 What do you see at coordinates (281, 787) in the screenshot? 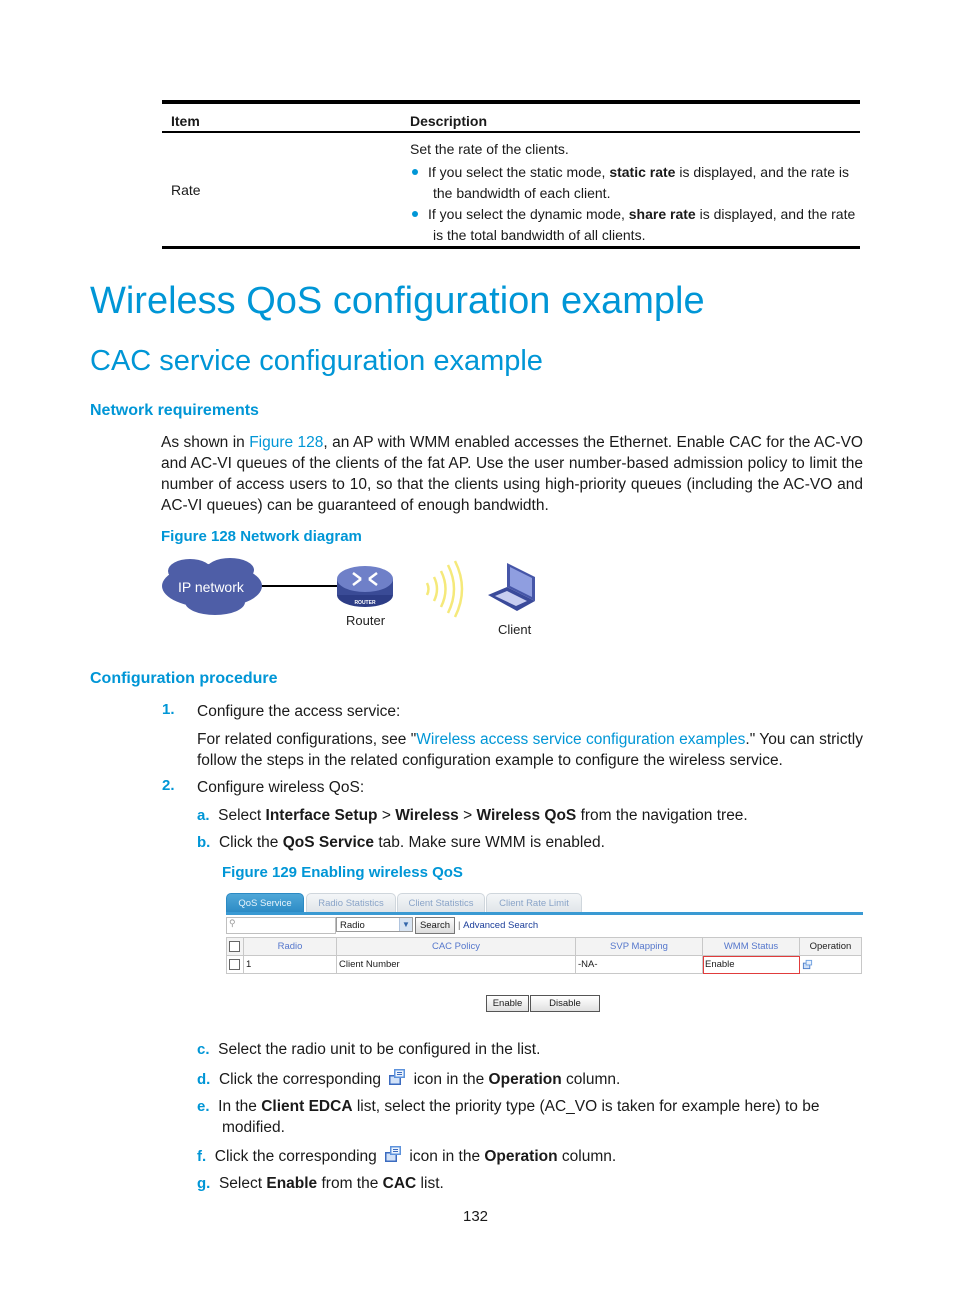
I see `step-2-text: Configure wireless QoS:` at bounding box center [281, 787].